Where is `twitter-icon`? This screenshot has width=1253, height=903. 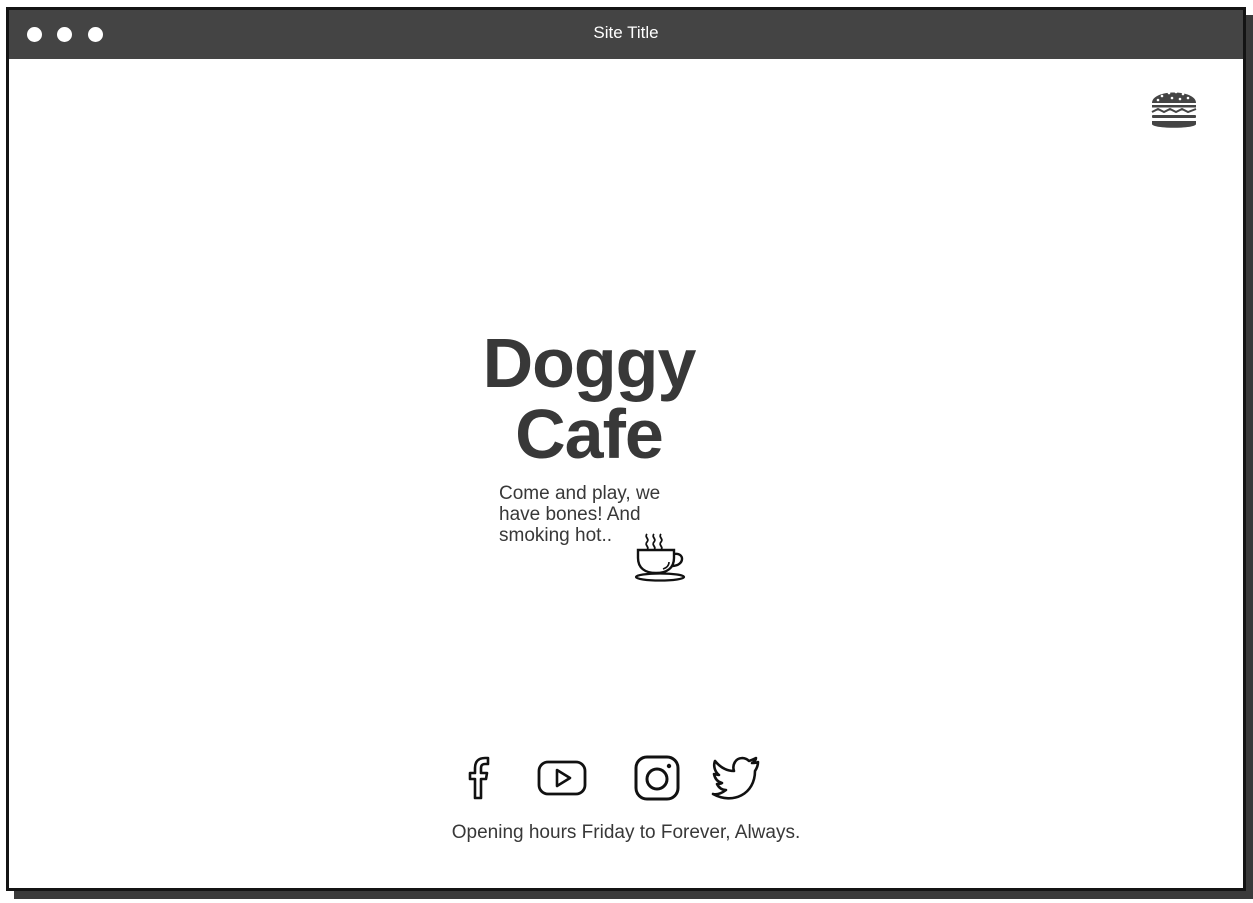 twitter-icon is located at coordinates (736, 778).